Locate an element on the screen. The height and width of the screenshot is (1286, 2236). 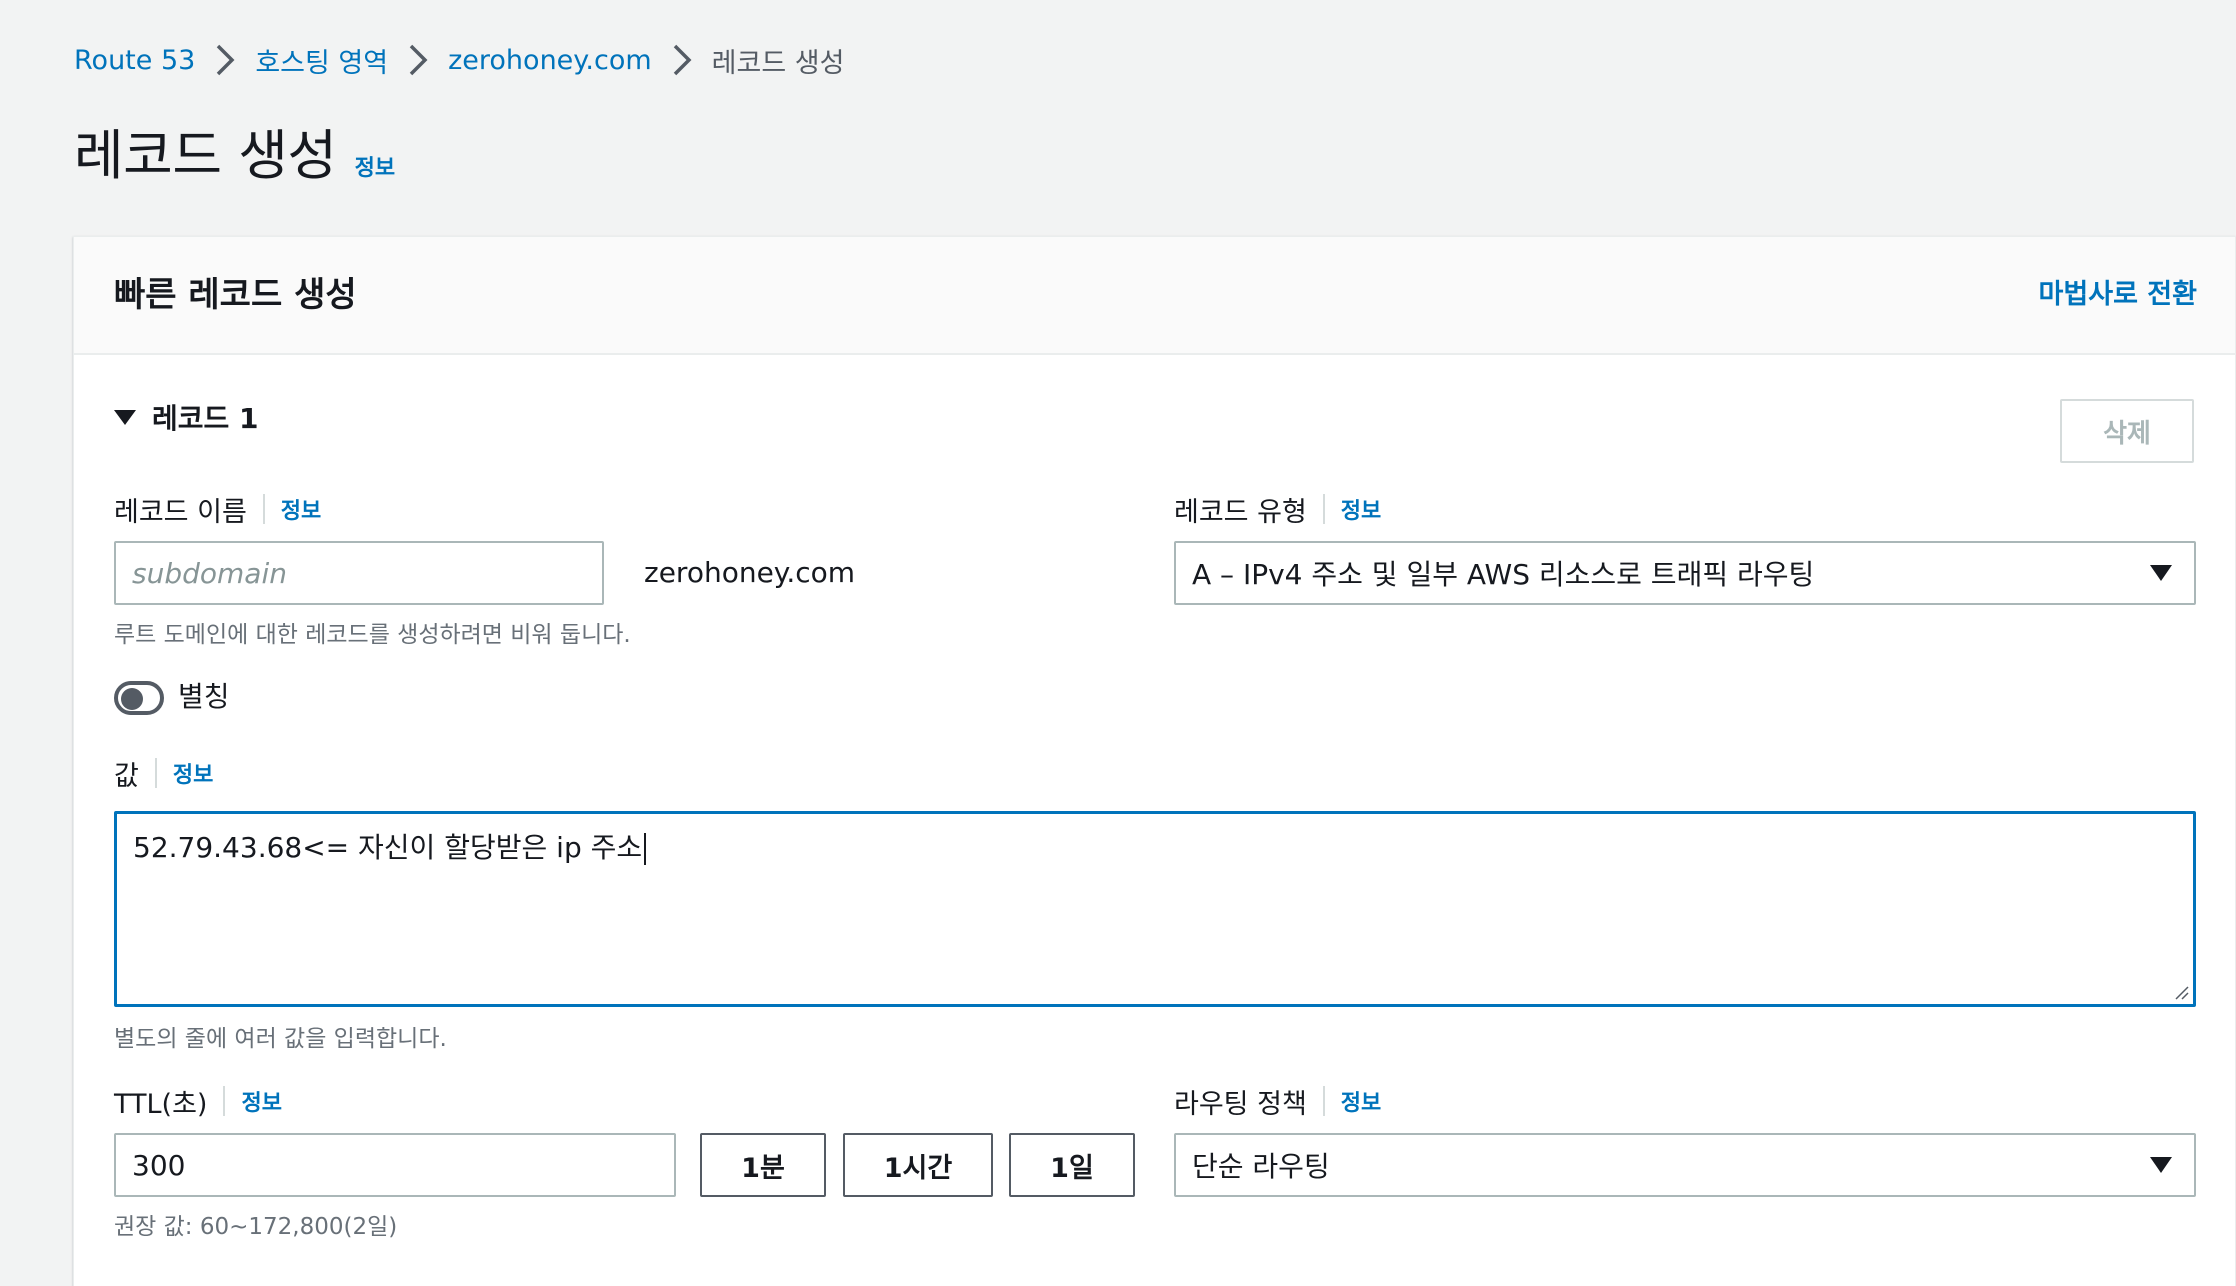
record-type-selected: A – IPv4 주소 및 일부 AWS 리소스로 트래픽 라우팅 is located at coordinates (1503, 574).